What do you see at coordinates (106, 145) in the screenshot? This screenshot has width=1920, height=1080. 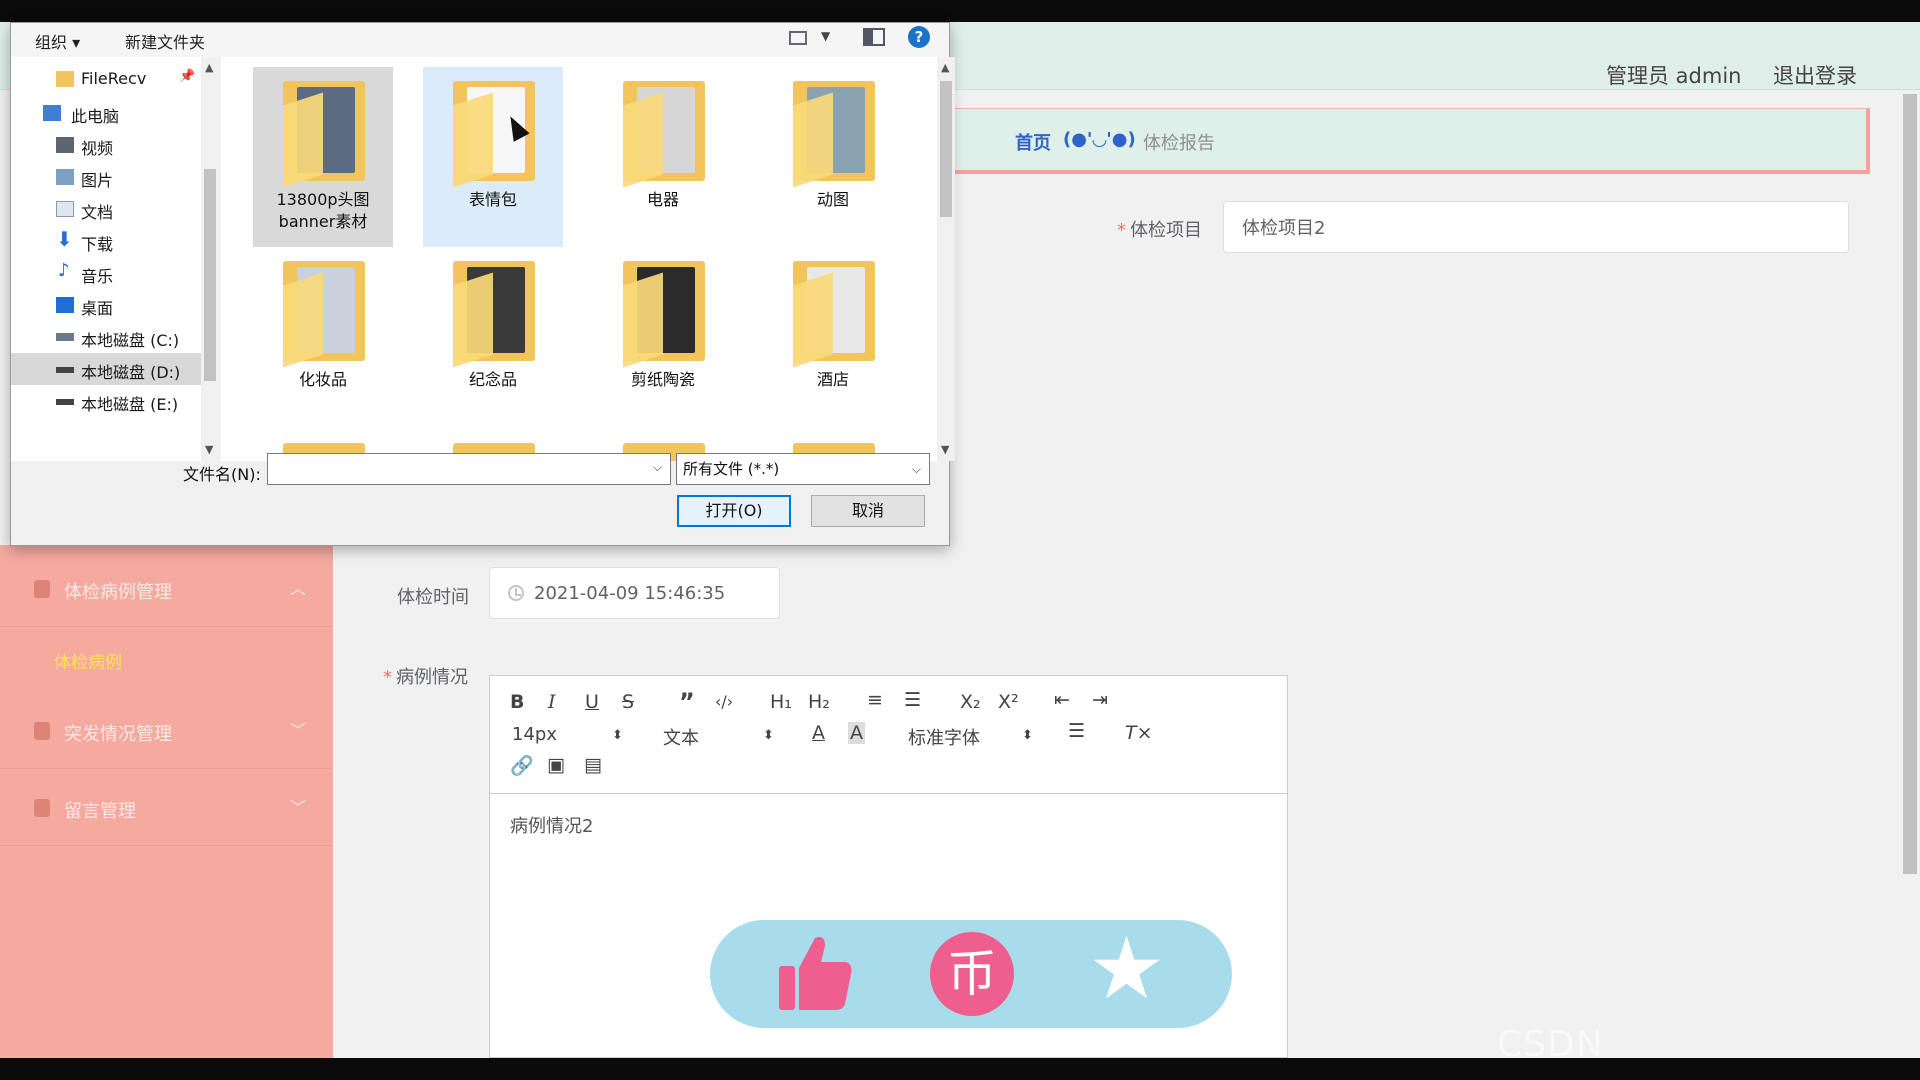 I see `nav-item-videos: 视频` at bounding box center [106, 145].